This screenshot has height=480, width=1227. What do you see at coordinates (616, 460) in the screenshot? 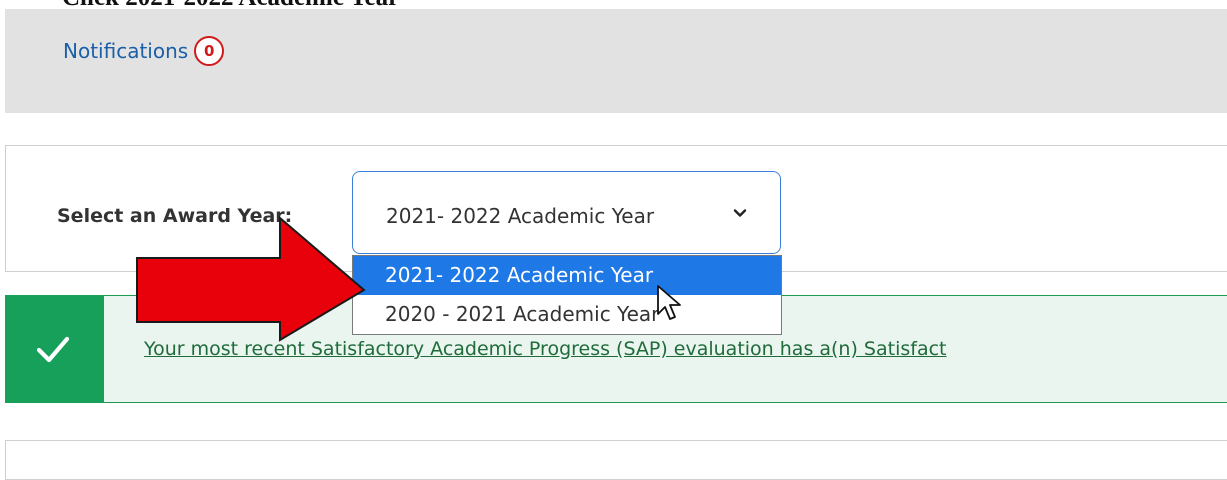
I see `content-panel` at bounding box center [616, 460].